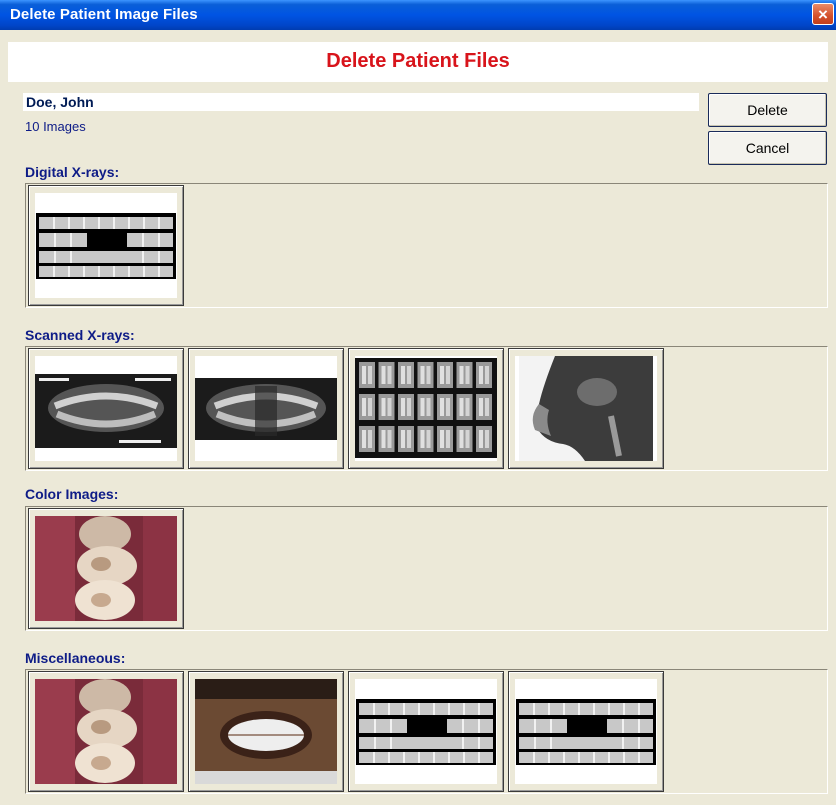 This screenshot has height=805, width=836. Describe the element at coordinates (426, 568) in the screenshot. I see `color-images-strip` at that location.